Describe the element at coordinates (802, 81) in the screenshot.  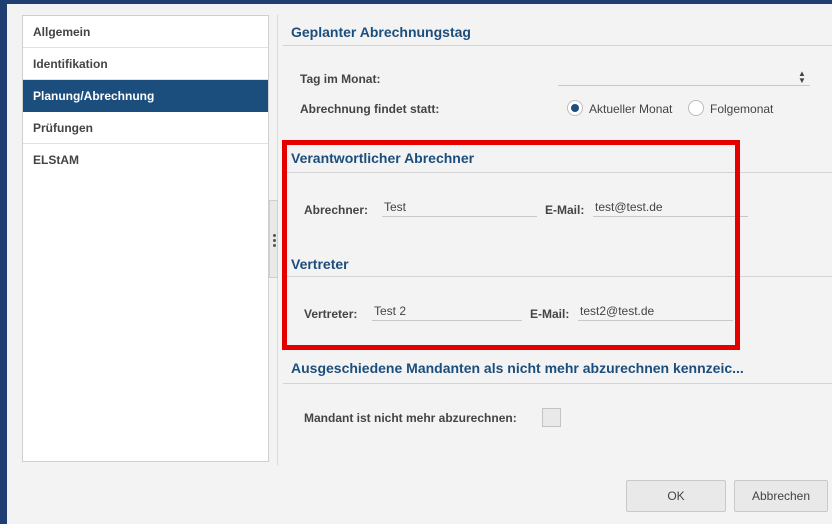
I see `spinner-down-icon: ▼` at that location.